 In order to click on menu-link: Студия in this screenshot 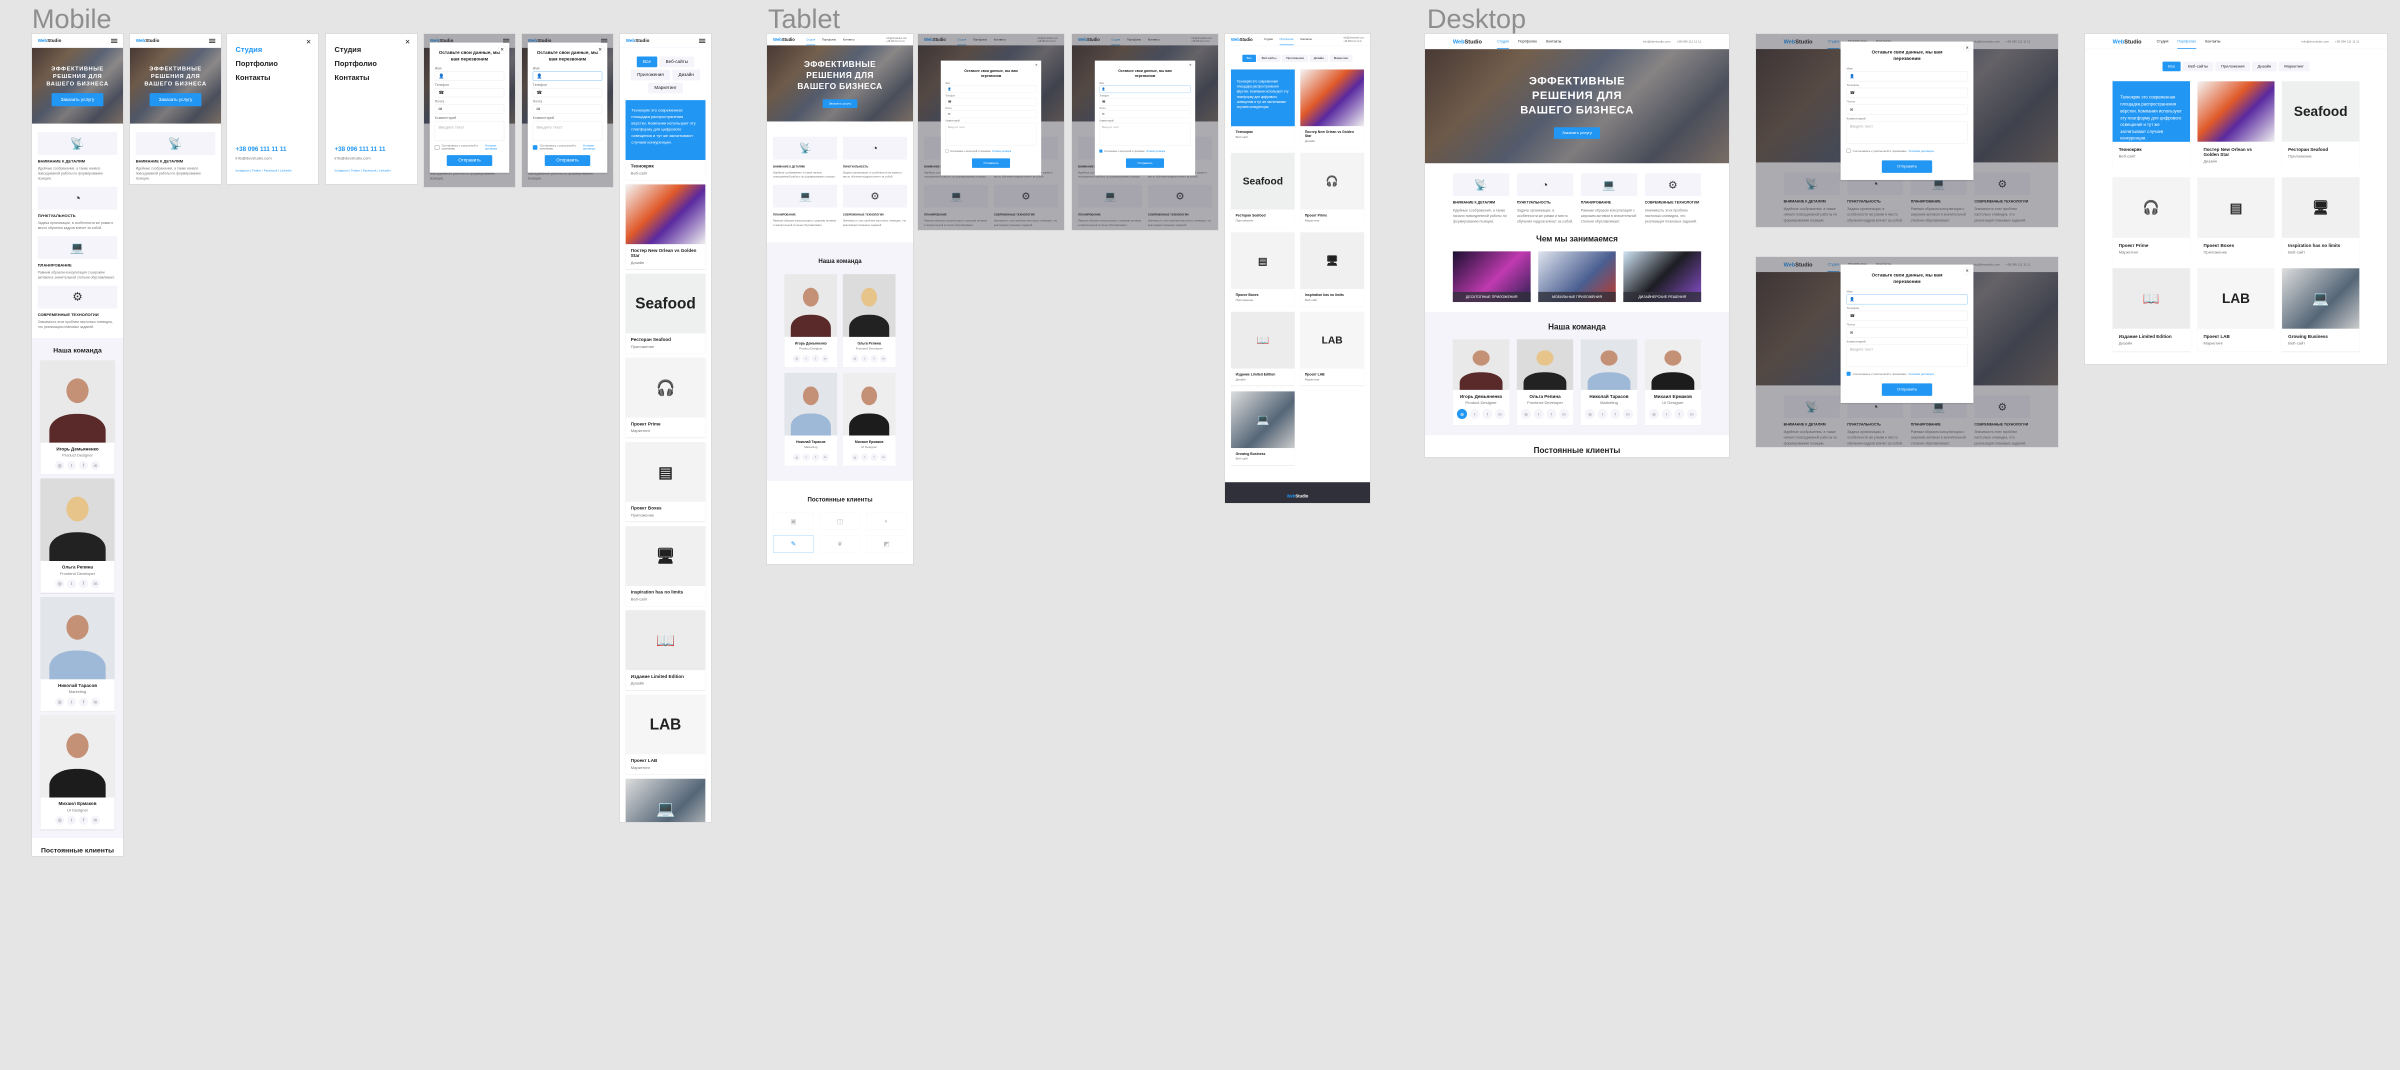, I will do `click(372, 49)`.